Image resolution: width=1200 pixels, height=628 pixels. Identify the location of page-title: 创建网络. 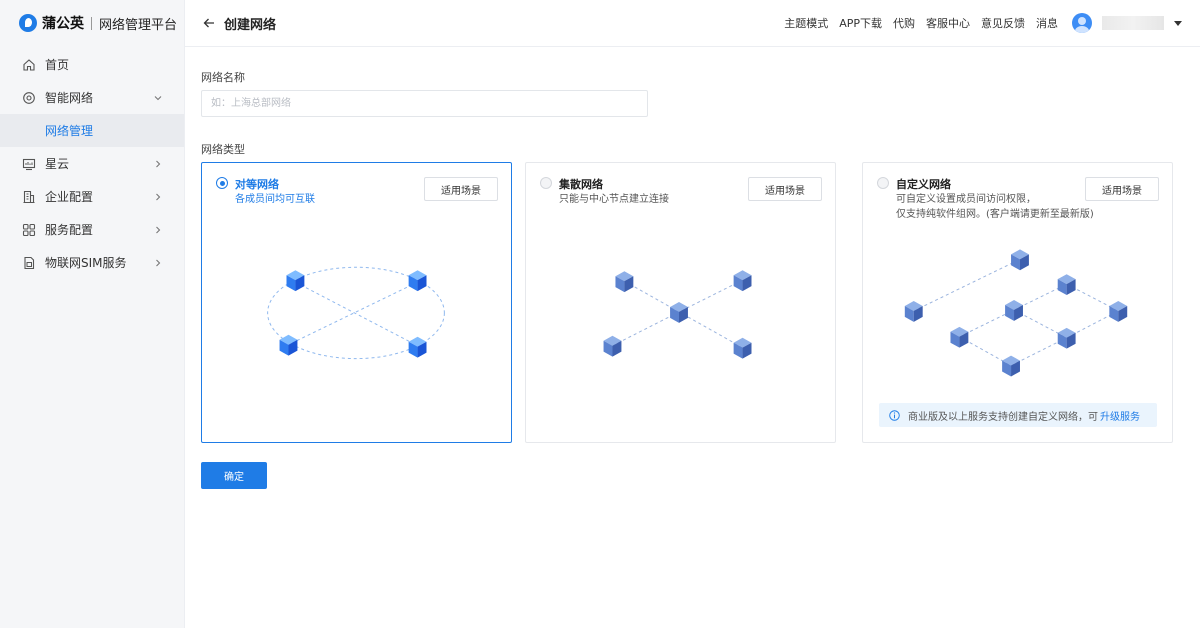
(250, 25).